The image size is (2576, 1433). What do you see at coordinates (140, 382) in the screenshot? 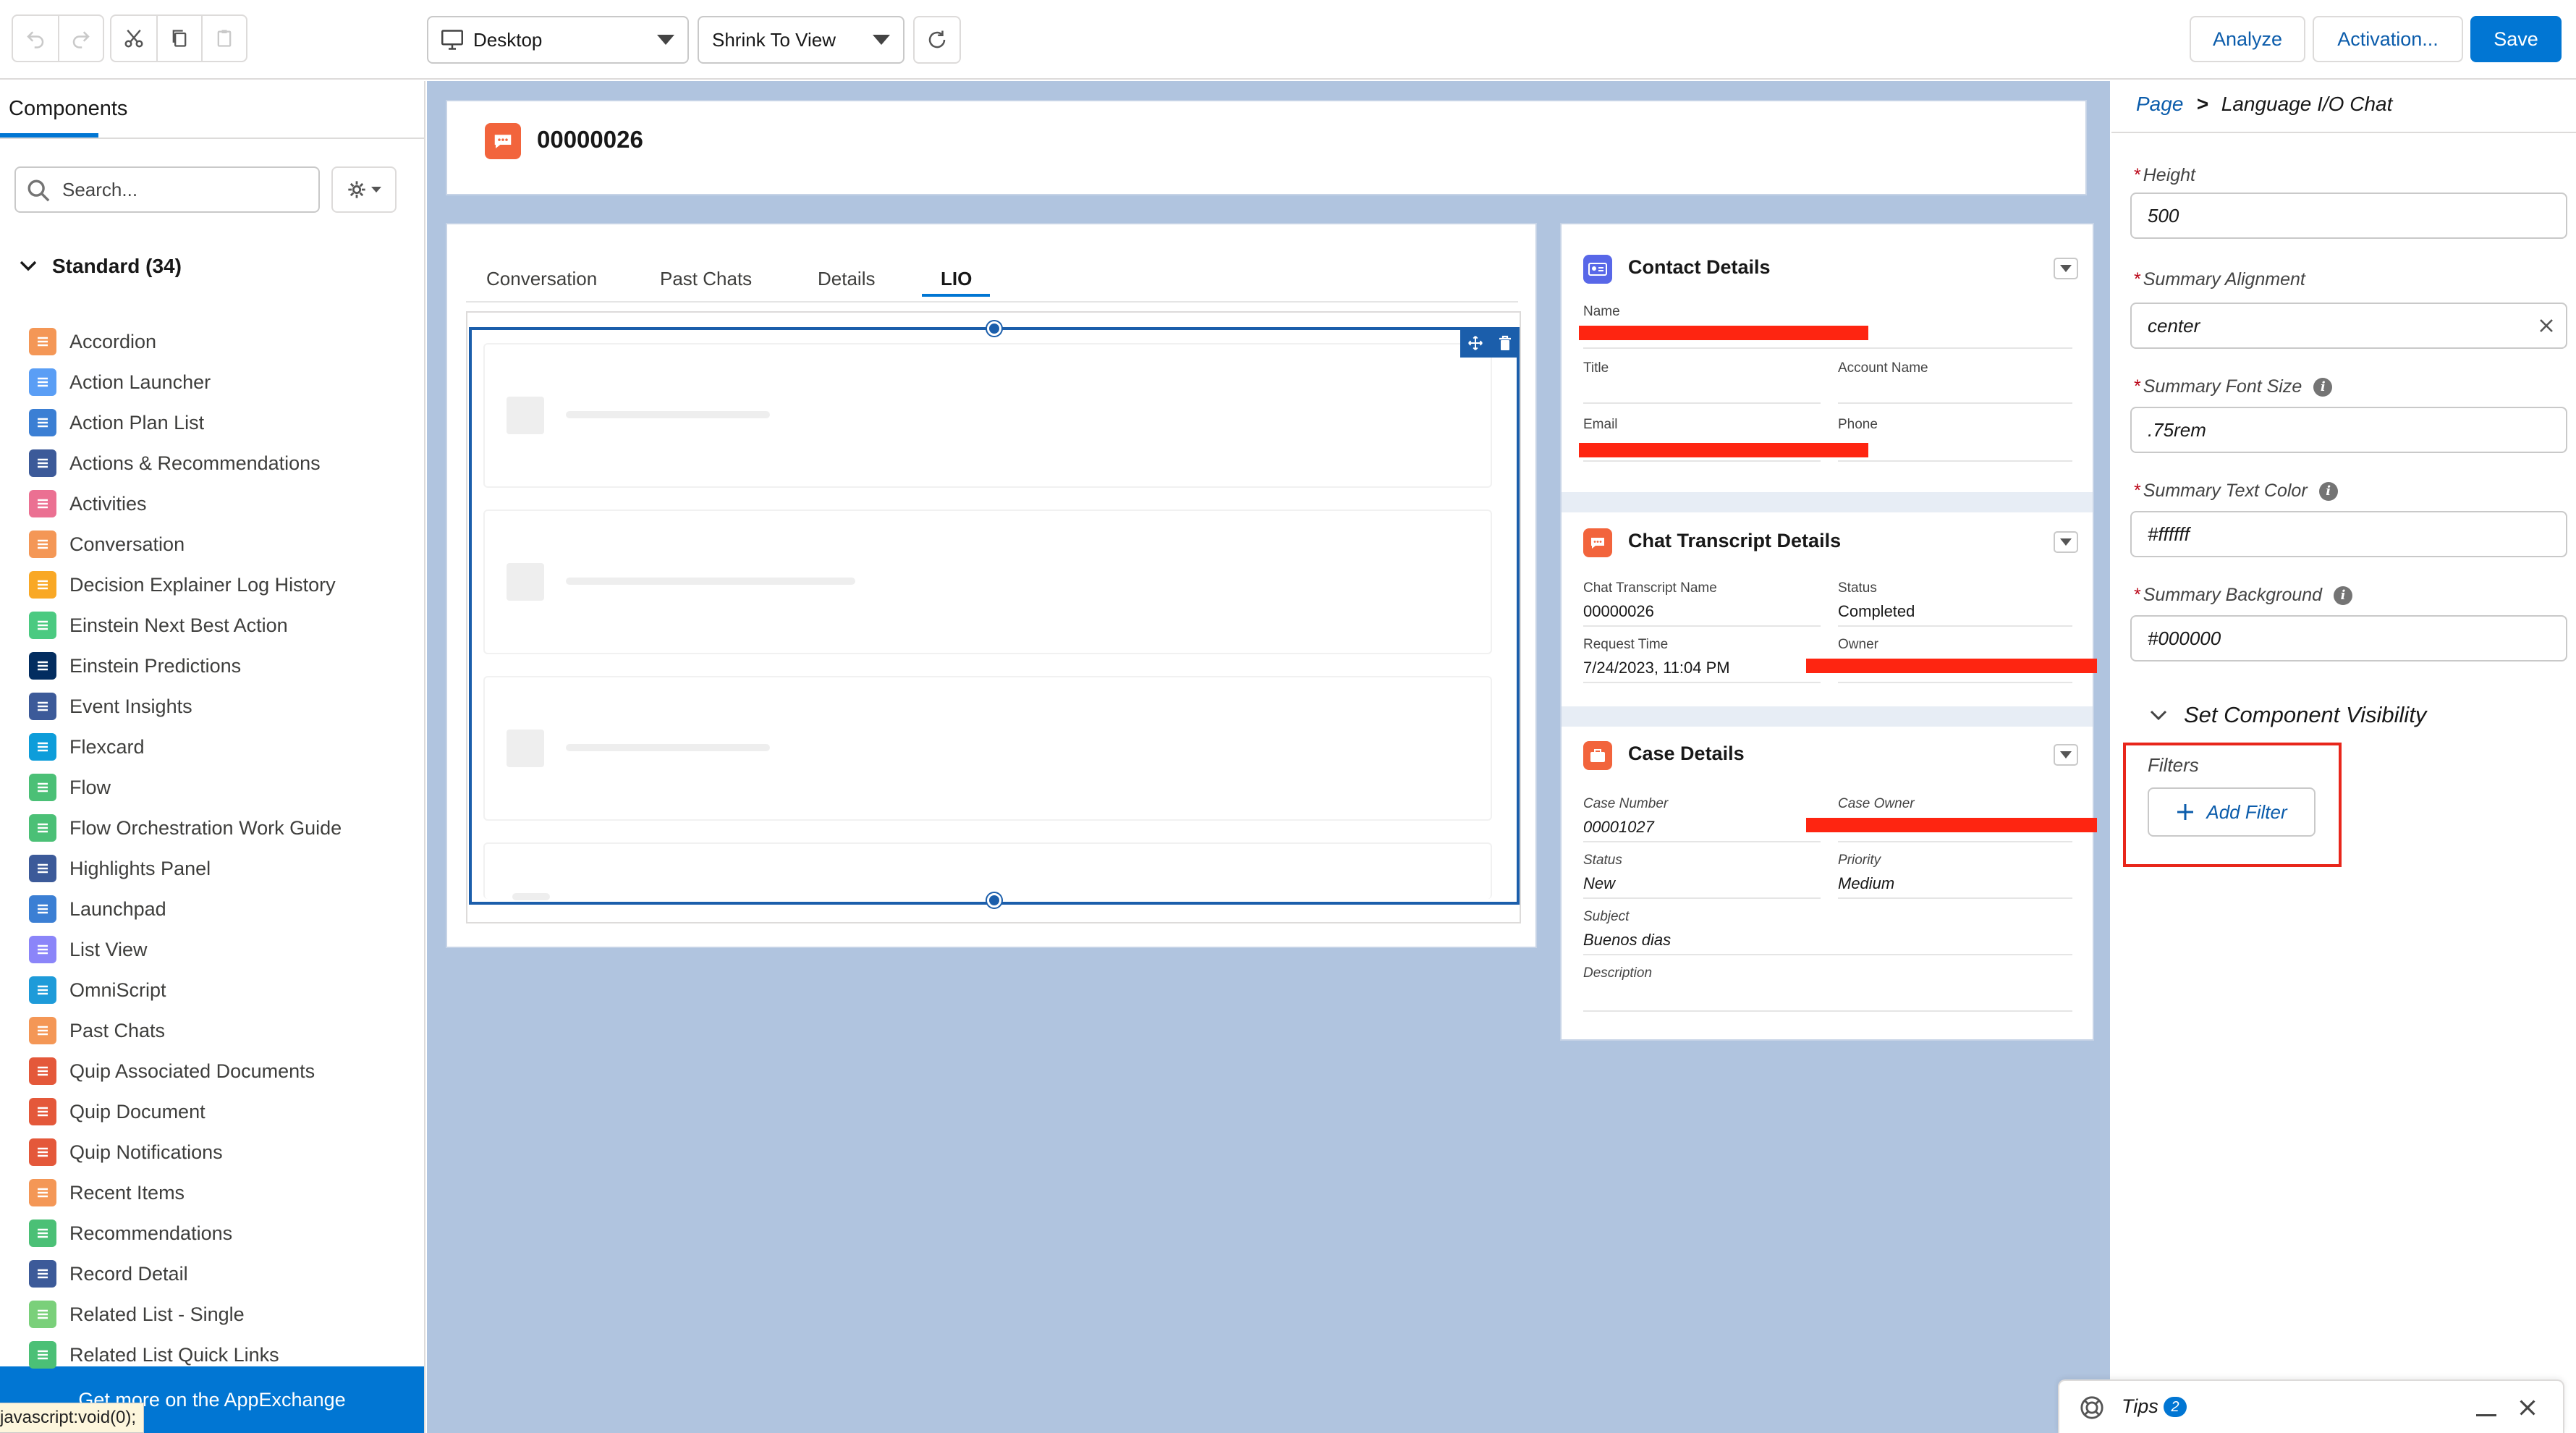
I see `component-item-label: Action Launcher` at bounding box center [140, 382].